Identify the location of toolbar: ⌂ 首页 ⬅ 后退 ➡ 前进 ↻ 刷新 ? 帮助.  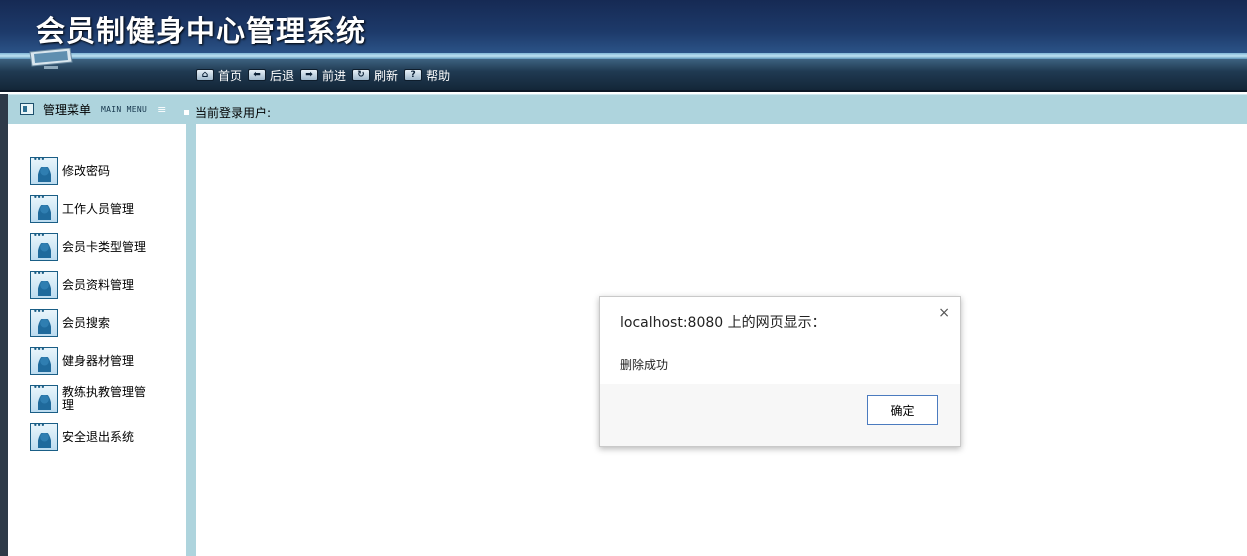
(326, 75).